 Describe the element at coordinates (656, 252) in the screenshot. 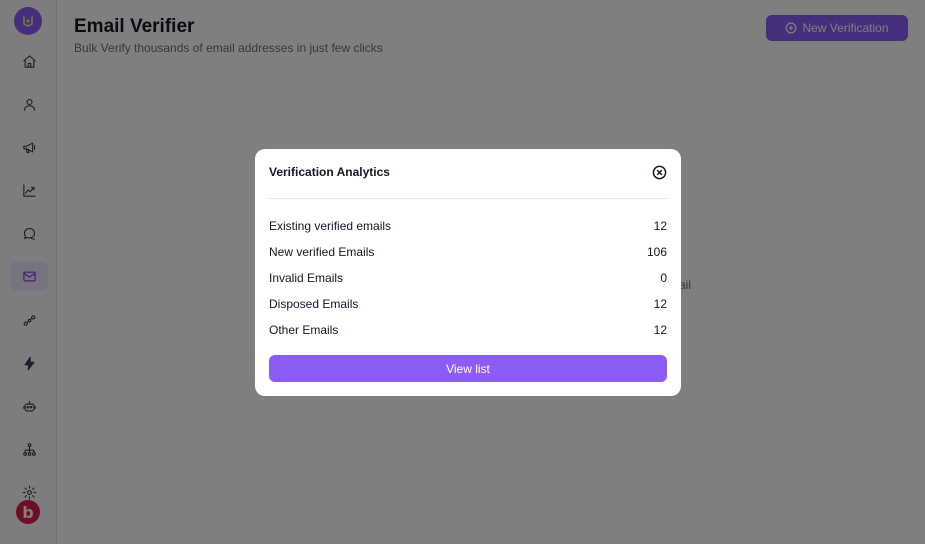

I see `stat-value: 106` at that location.